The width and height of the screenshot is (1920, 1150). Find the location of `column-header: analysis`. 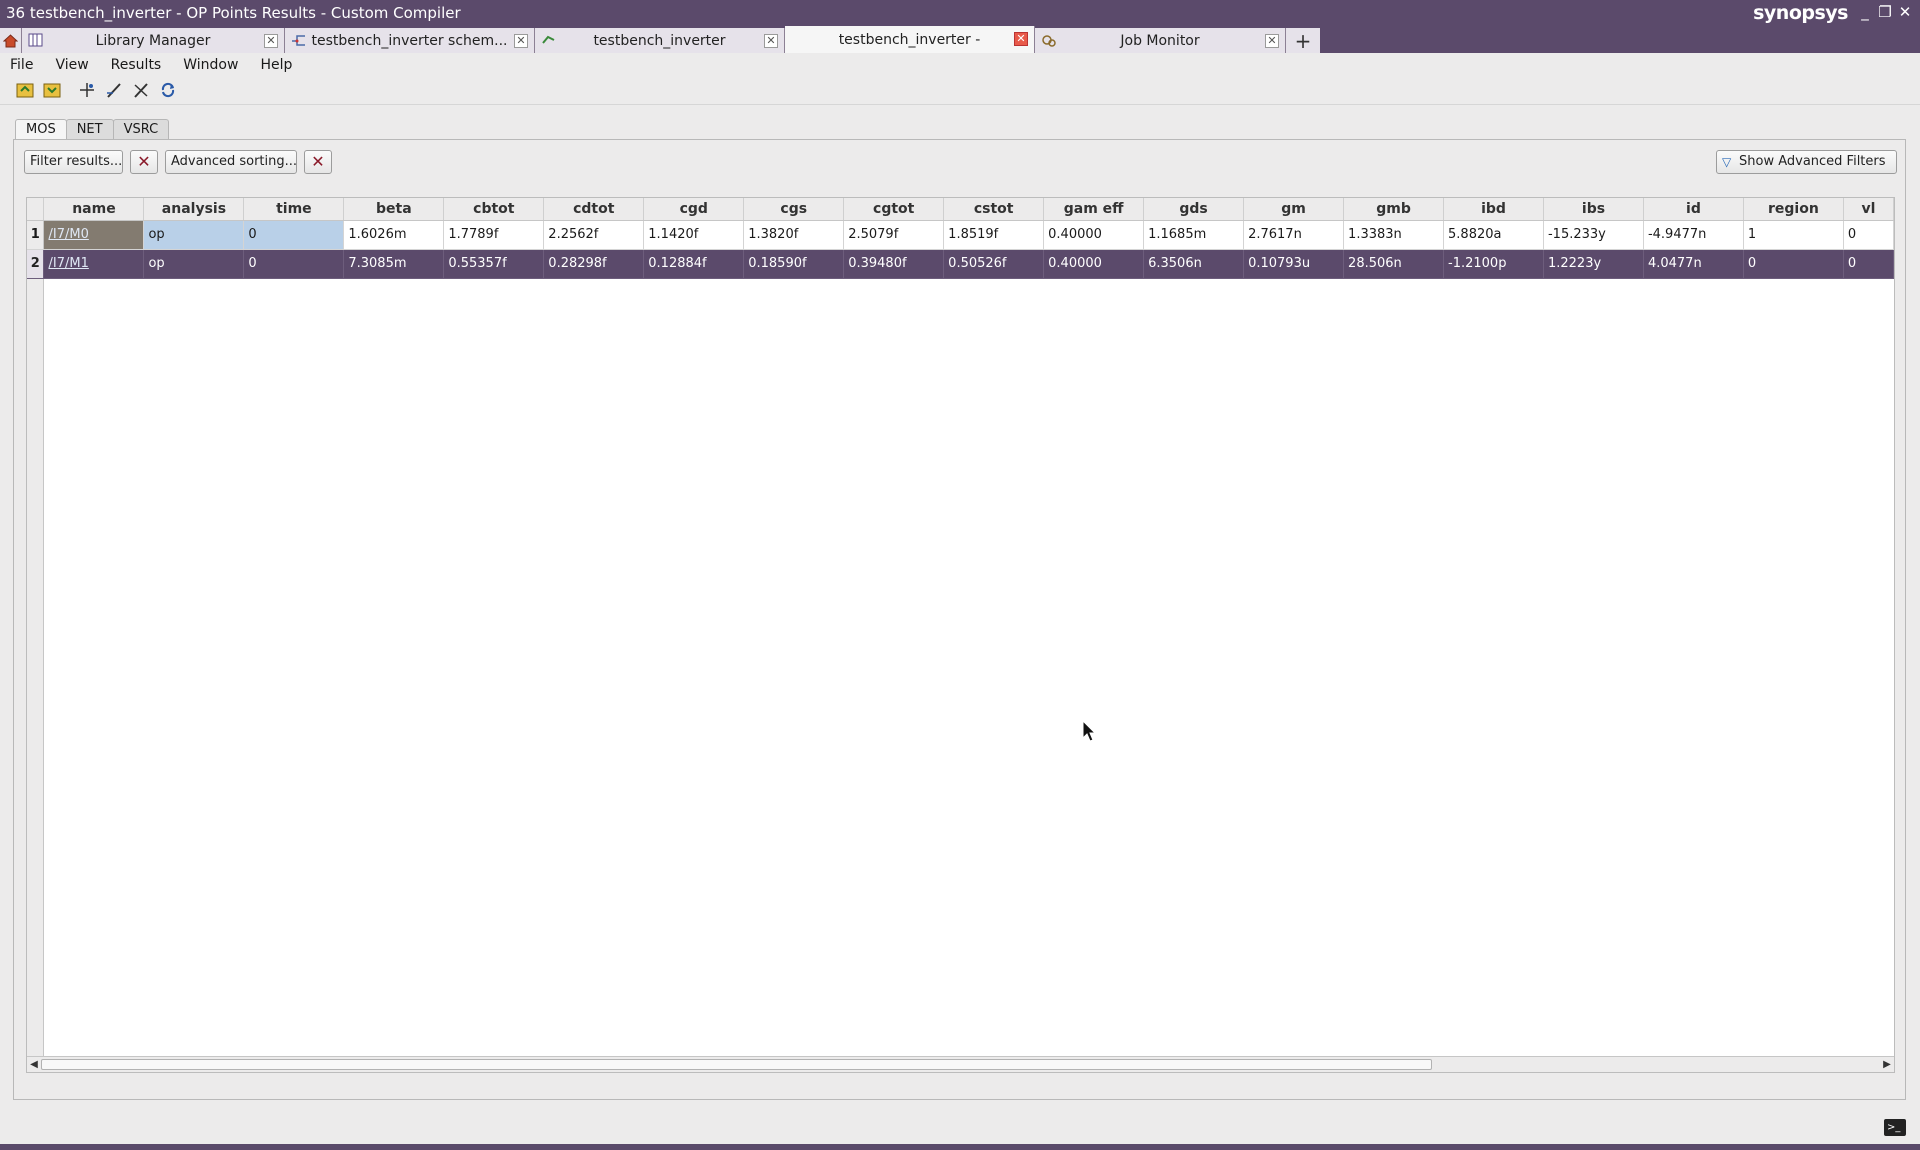

column-header: analysis is located at coordinates (194, 209).